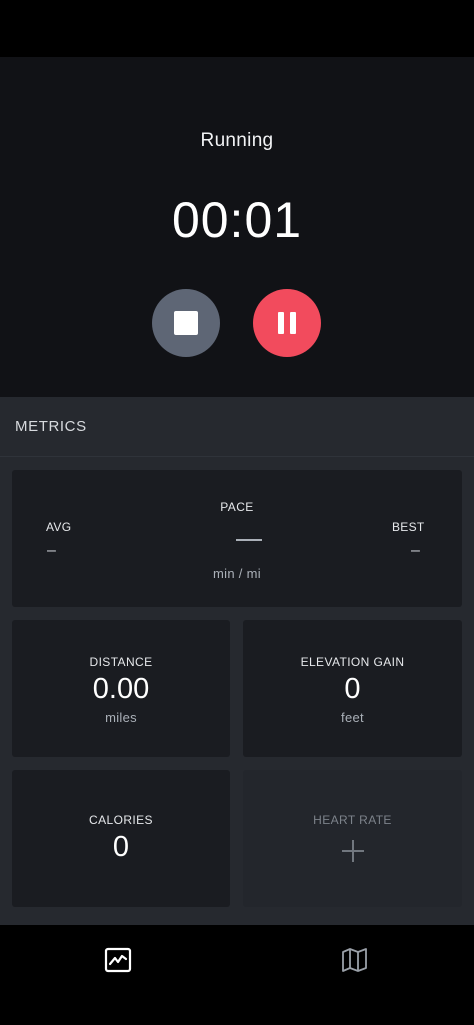 This screenshot has height=1025, width=474. What do you see at coordinates (415, 550) in the screenshot?
I see `pace-best-value: –` at bounding box center [415, 550].